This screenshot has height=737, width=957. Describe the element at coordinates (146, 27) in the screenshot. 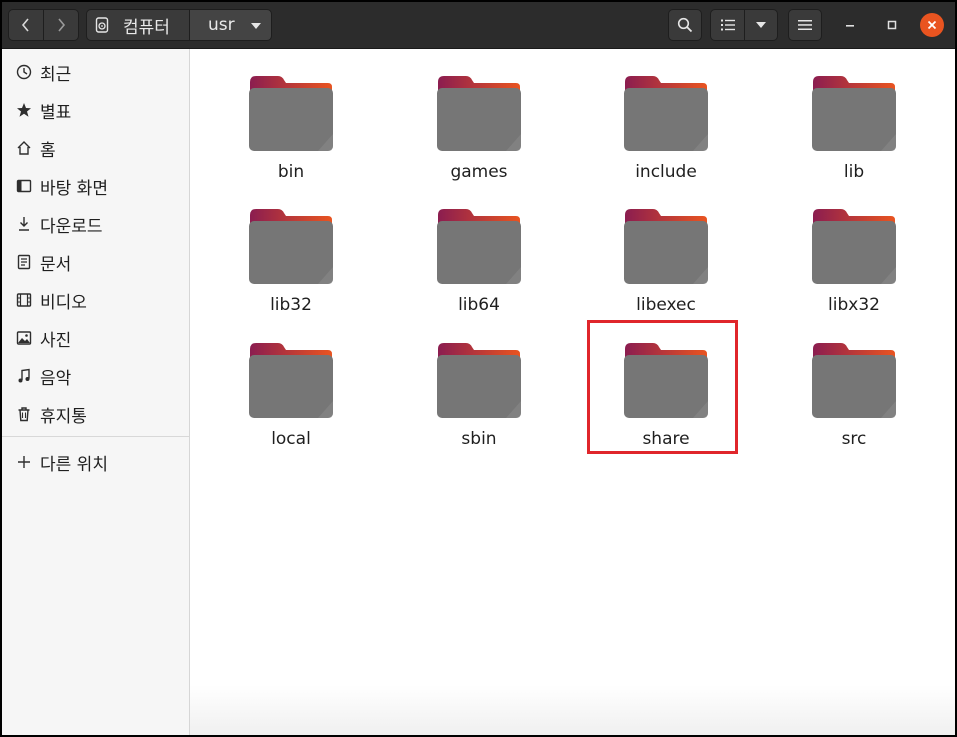

I see `path-label-computer: 컴퓨터` at that location.